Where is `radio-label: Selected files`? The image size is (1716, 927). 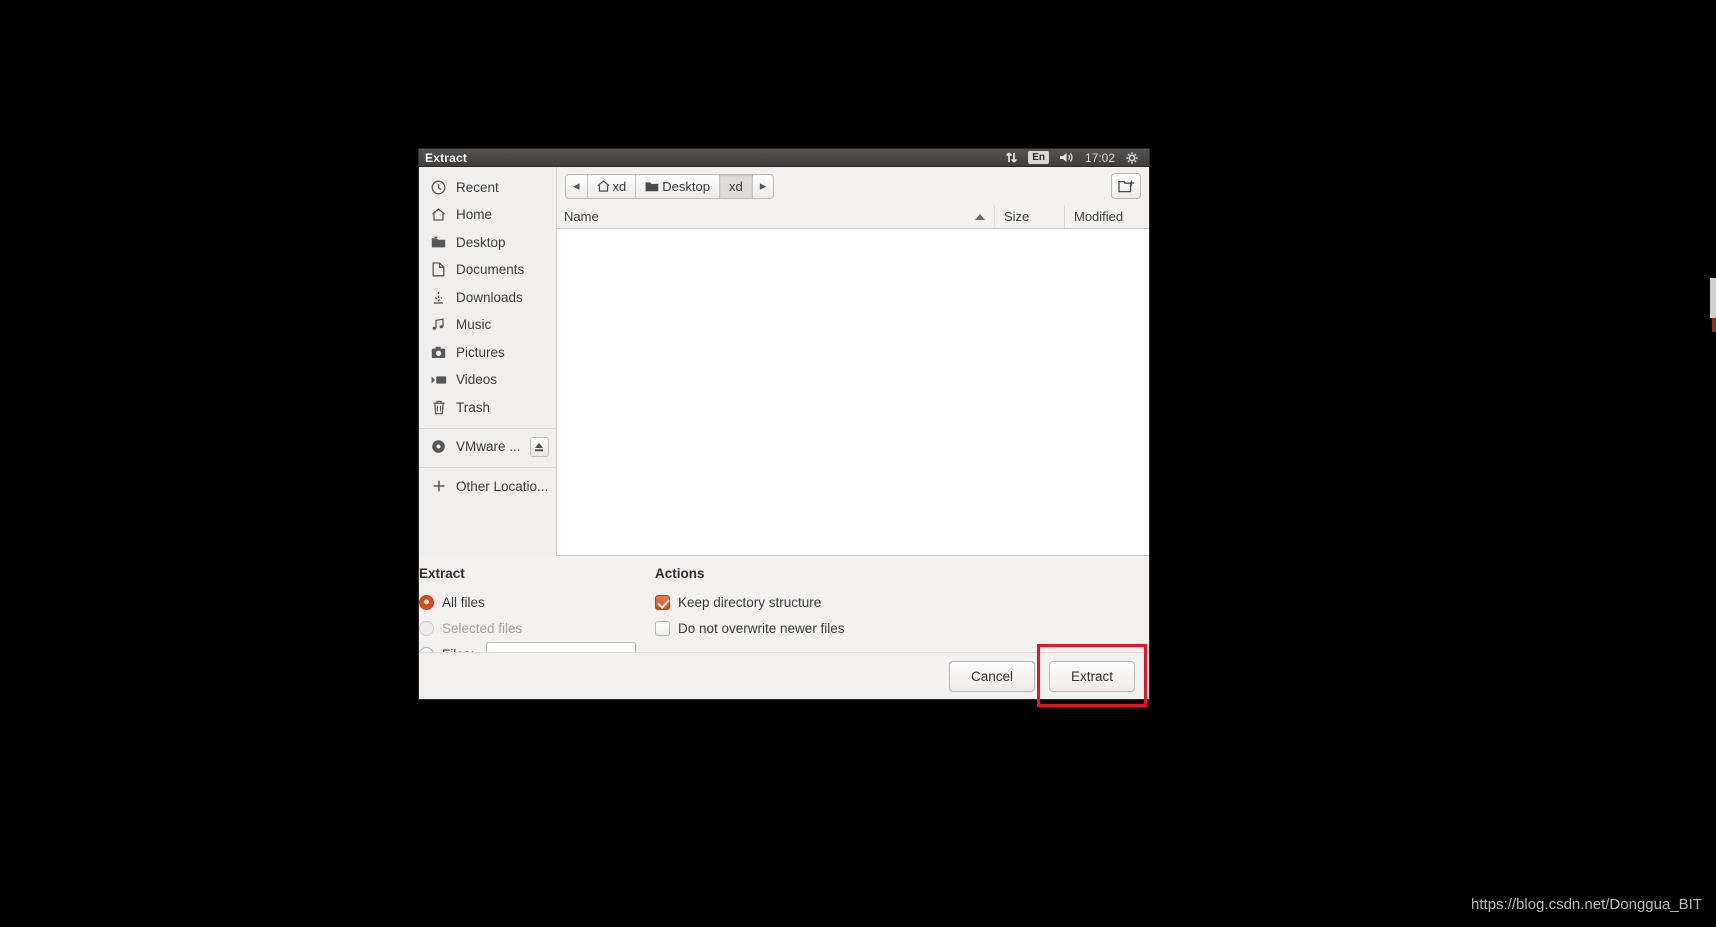
radio-label: Selected files is located at coordinates (482, 628).